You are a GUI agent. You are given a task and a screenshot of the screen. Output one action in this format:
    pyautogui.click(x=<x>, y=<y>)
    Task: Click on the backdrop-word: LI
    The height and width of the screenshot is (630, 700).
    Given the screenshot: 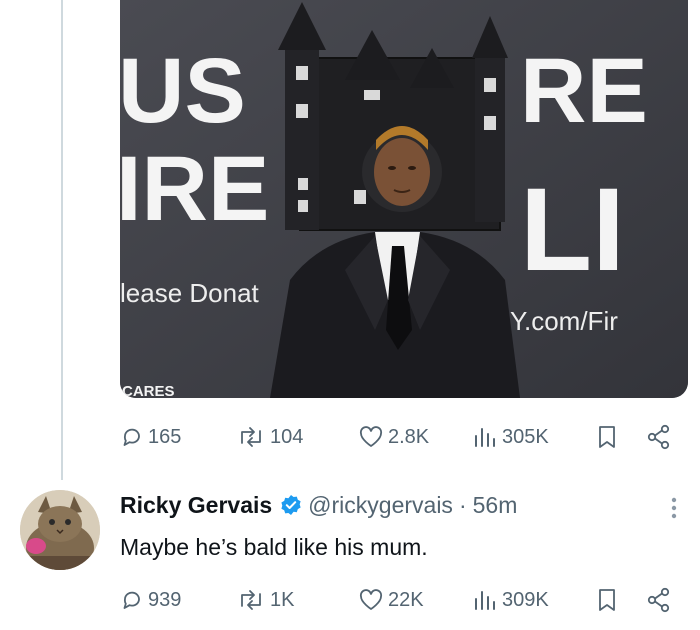 What is the action you would take?
    pyautogui.click(x=572, y=230)
    